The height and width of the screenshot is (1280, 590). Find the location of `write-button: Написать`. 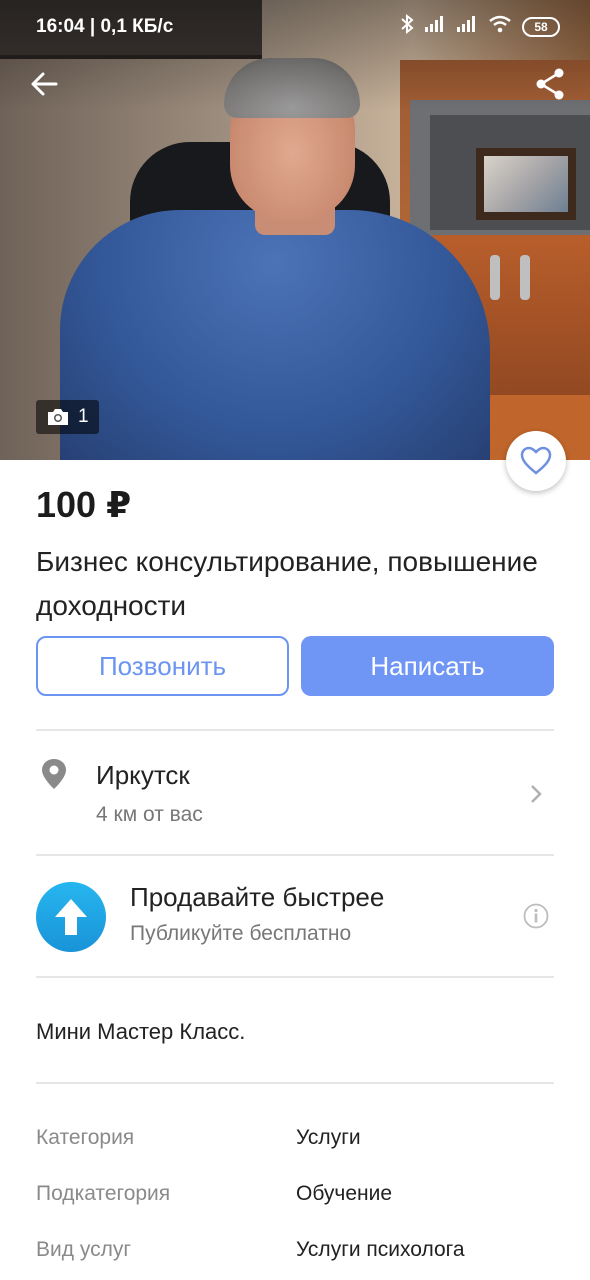

write-button: Написать is located at coordinates (427, 666).